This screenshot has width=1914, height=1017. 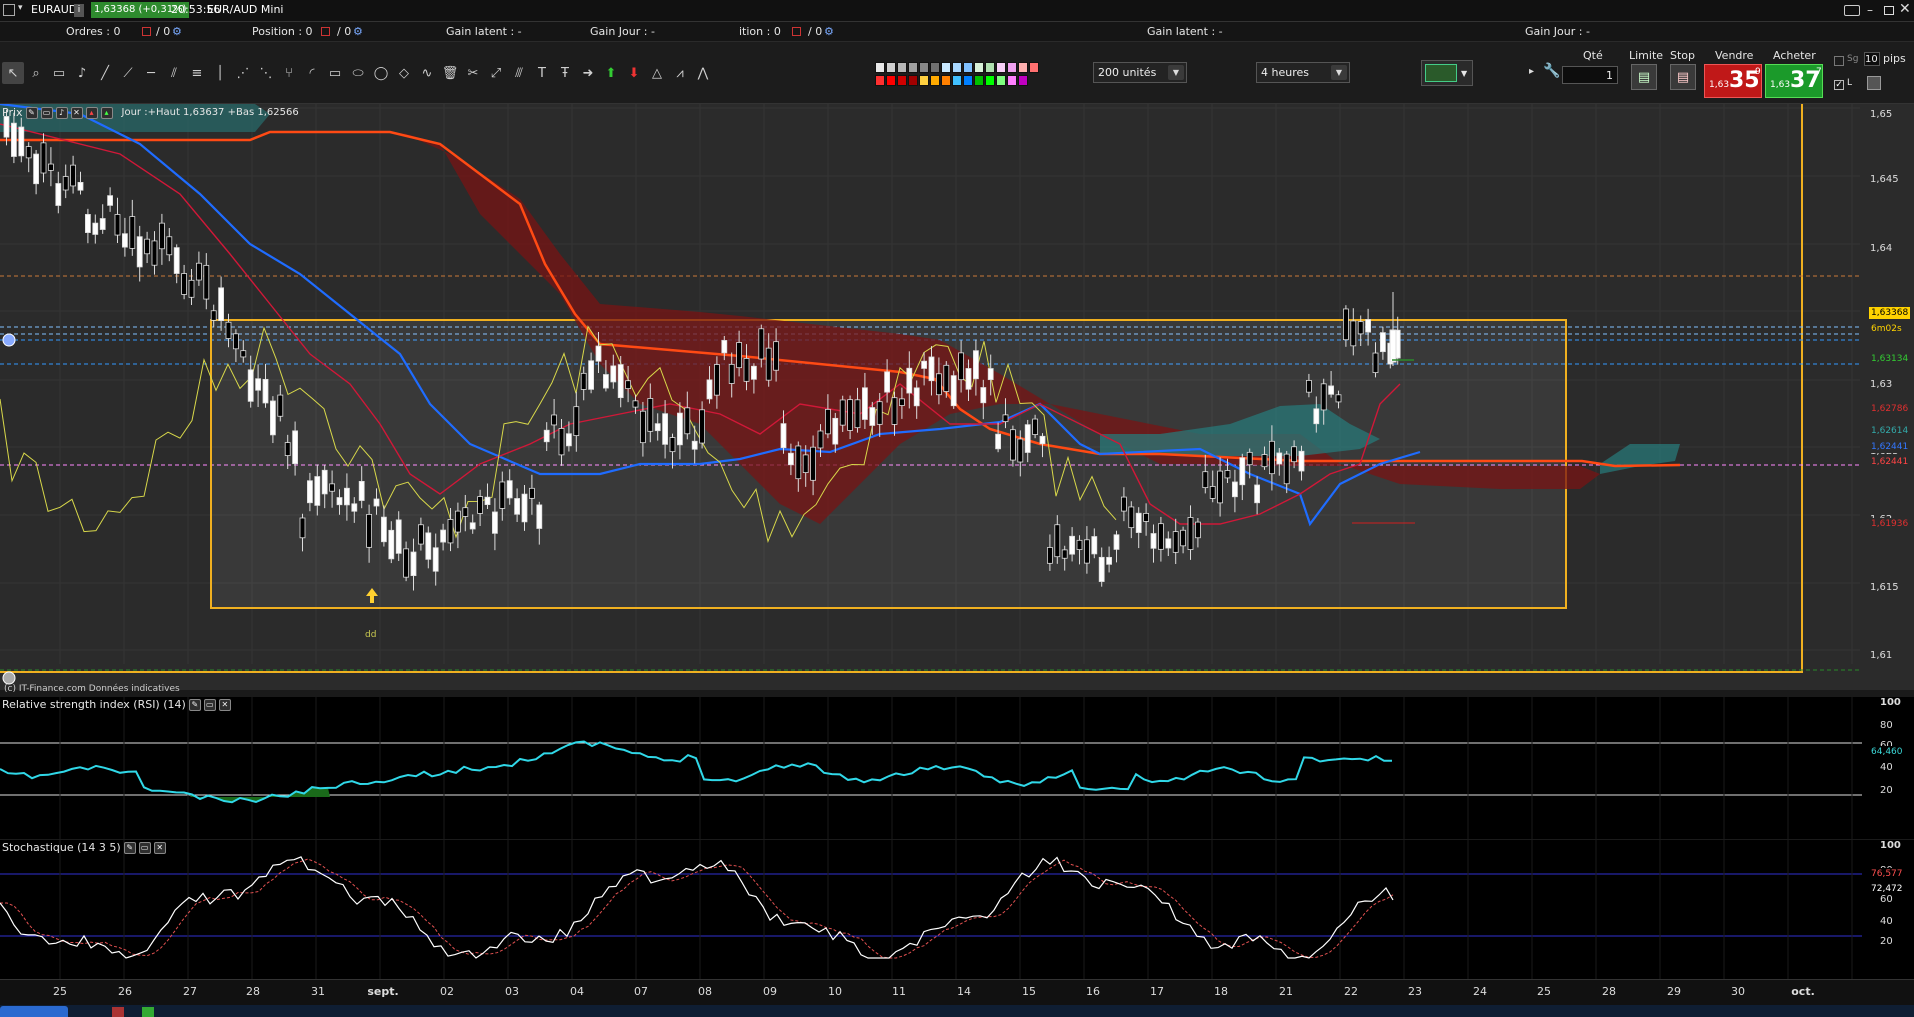 I want to click on stochastic-chart-canvas, so click(x=957, y=909).